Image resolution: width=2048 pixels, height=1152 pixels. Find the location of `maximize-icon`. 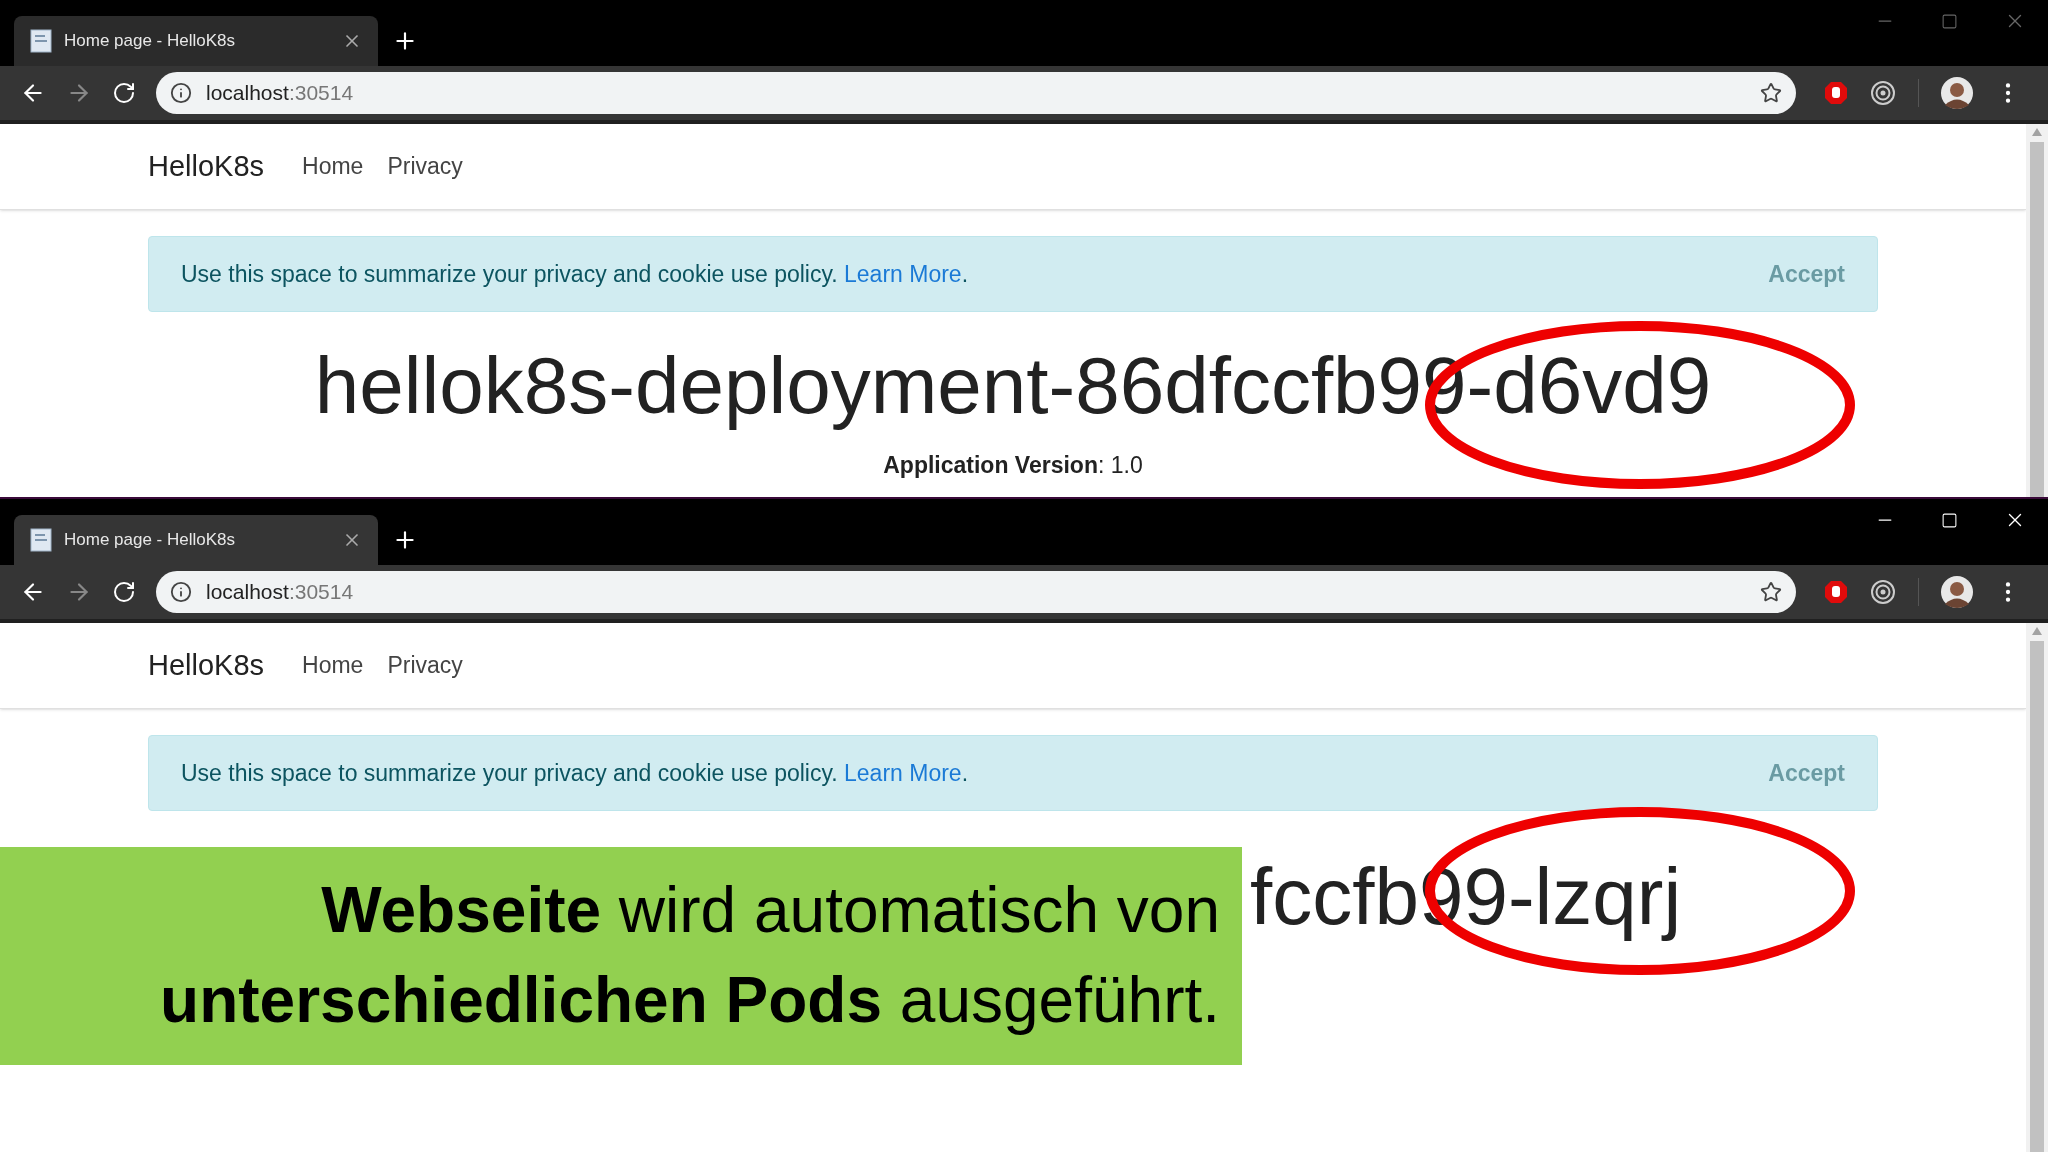

maximize-icon is located at coordinates (1949, 520).